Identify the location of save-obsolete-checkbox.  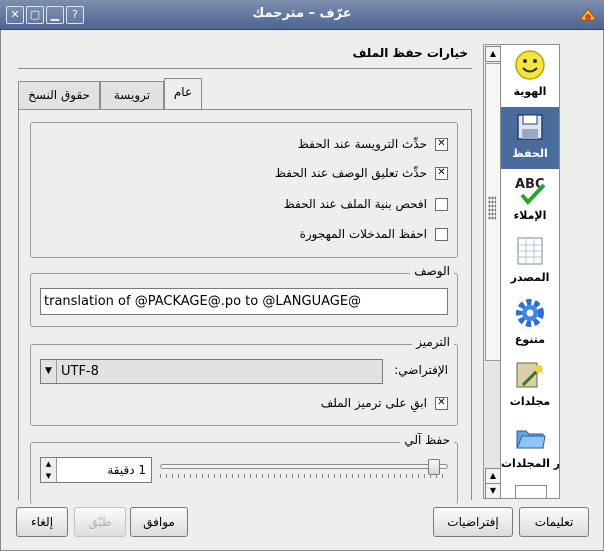
(441, 234).